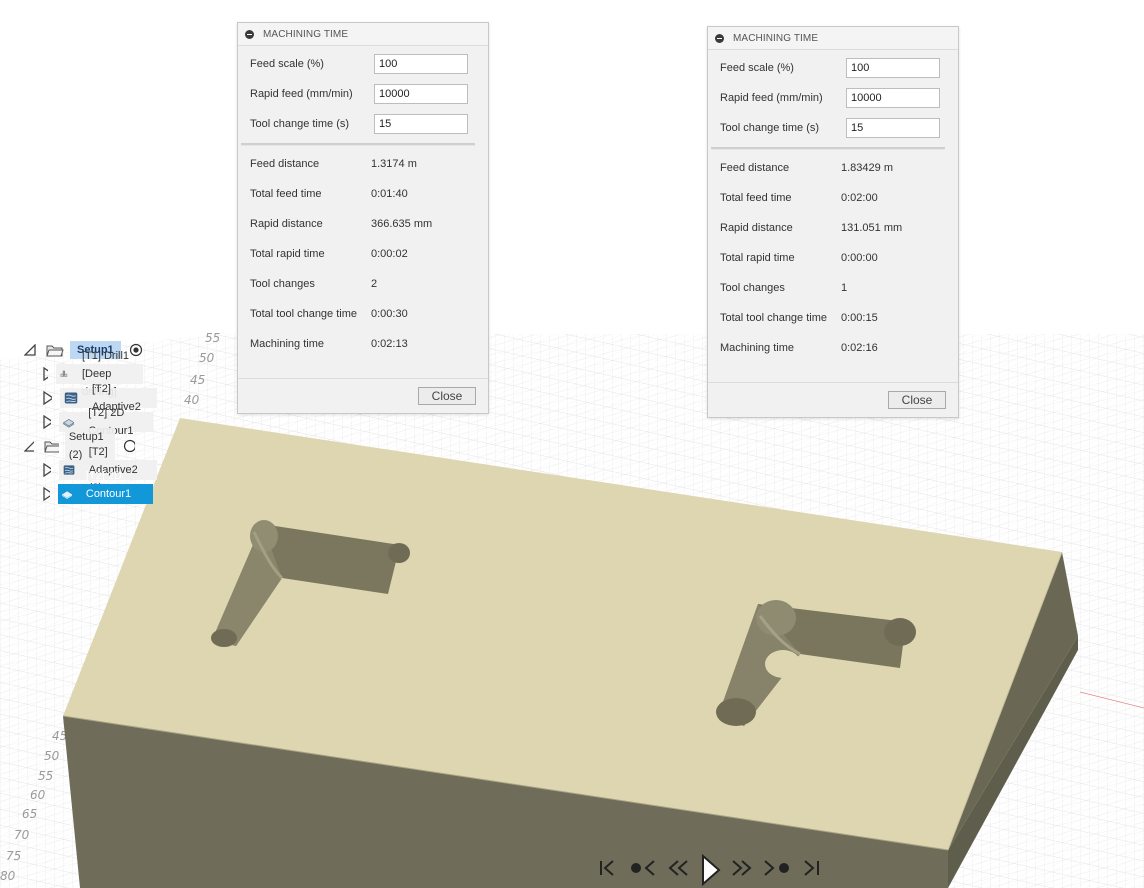 This screenshot has width=1144, height=888. I want to click on stat-label: Total tool change time, so click(774, 318).